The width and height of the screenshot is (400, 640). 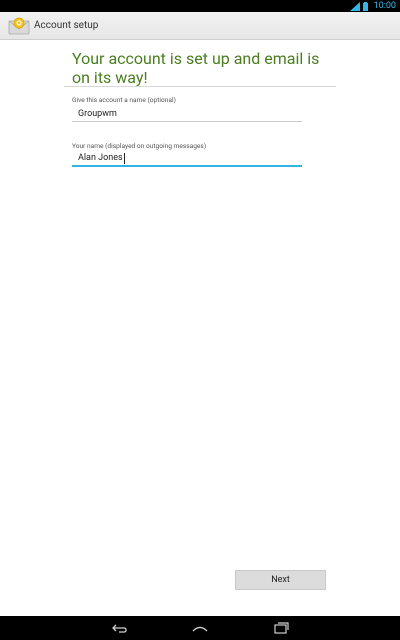 I want to click on text-cursor, so click(x=124, y=158).